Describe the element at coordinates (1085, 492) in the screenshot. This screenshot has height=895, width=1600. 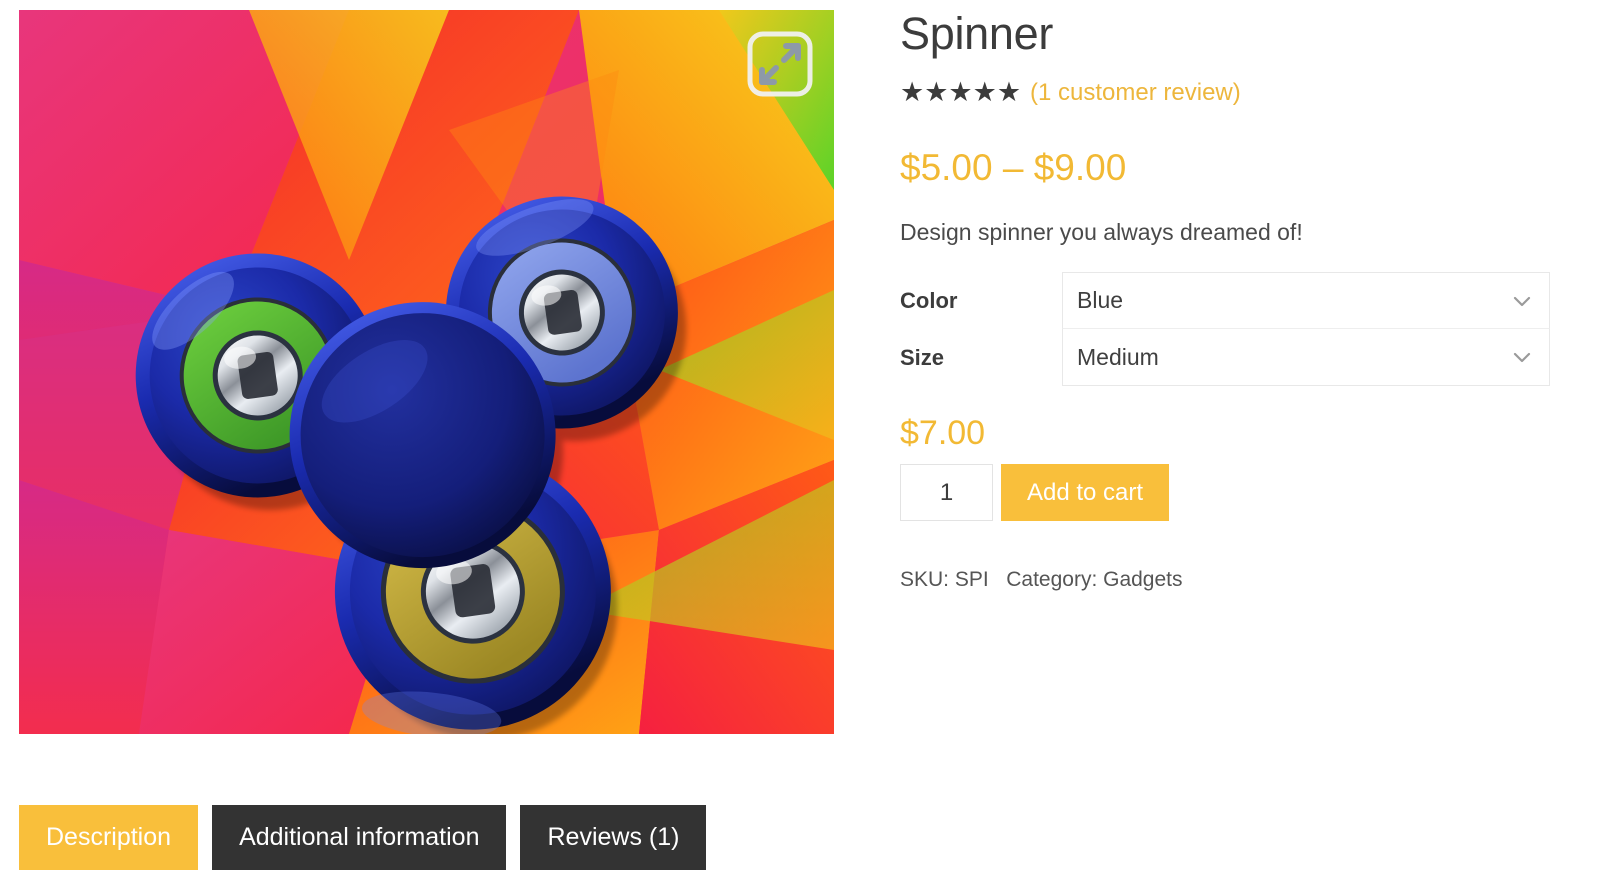
I see `add-to-cart-button: Add to cart` at that location.